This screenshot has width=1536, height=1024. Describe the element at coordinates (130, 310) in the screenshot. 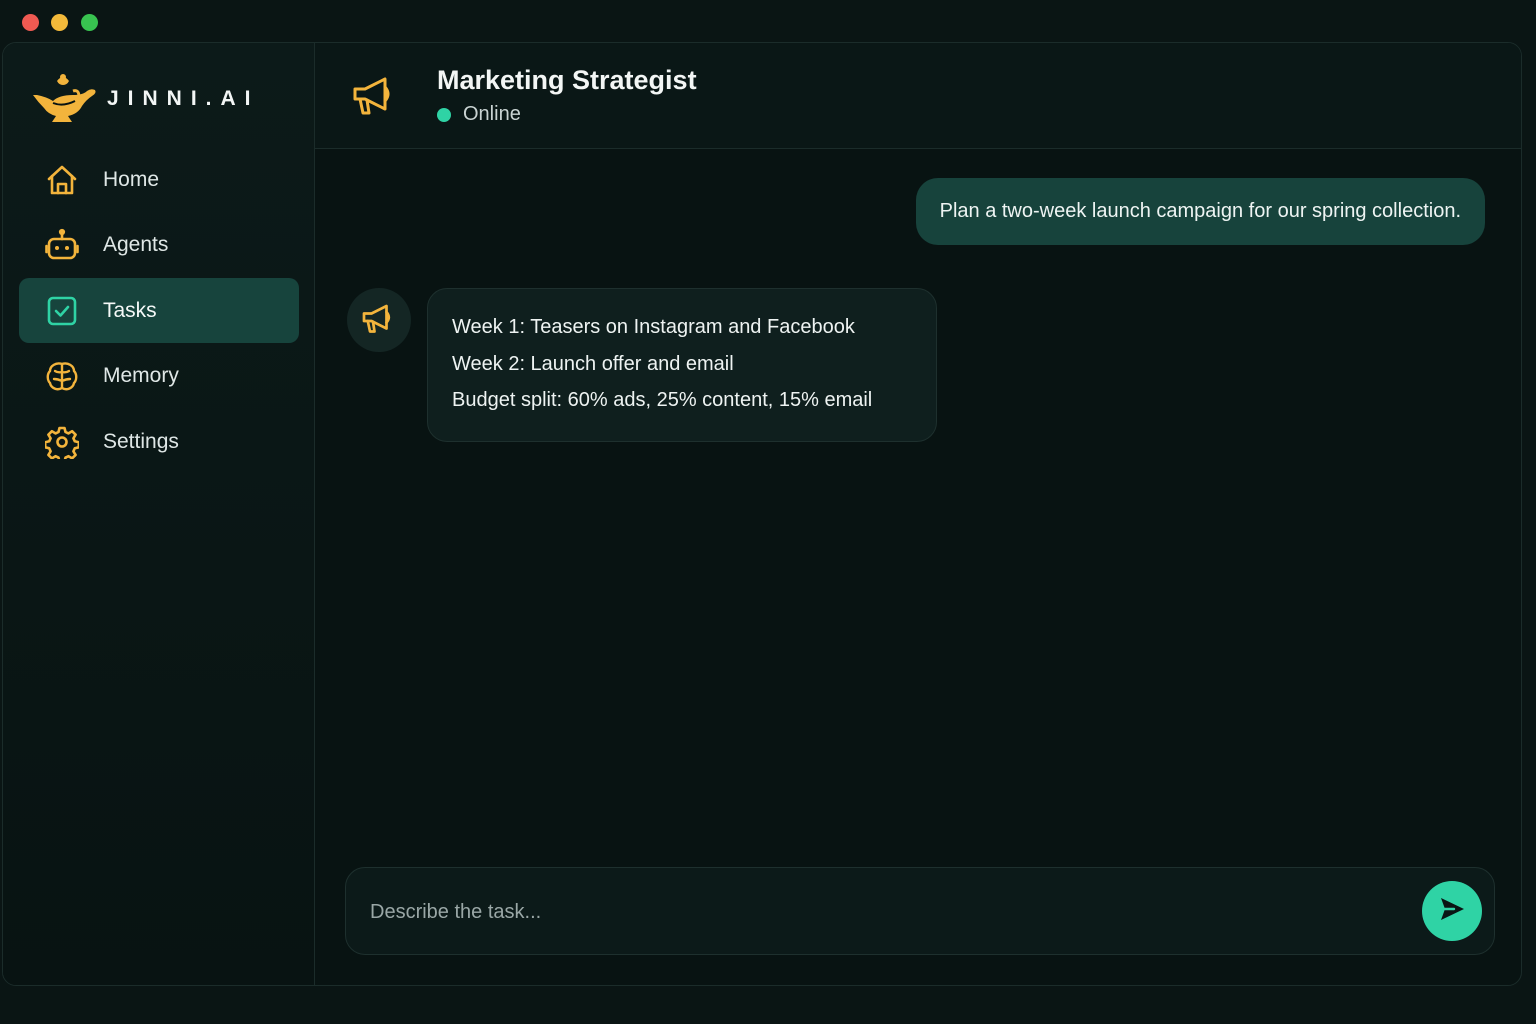

I see `sidebar-item-label: Tasks` at that location.